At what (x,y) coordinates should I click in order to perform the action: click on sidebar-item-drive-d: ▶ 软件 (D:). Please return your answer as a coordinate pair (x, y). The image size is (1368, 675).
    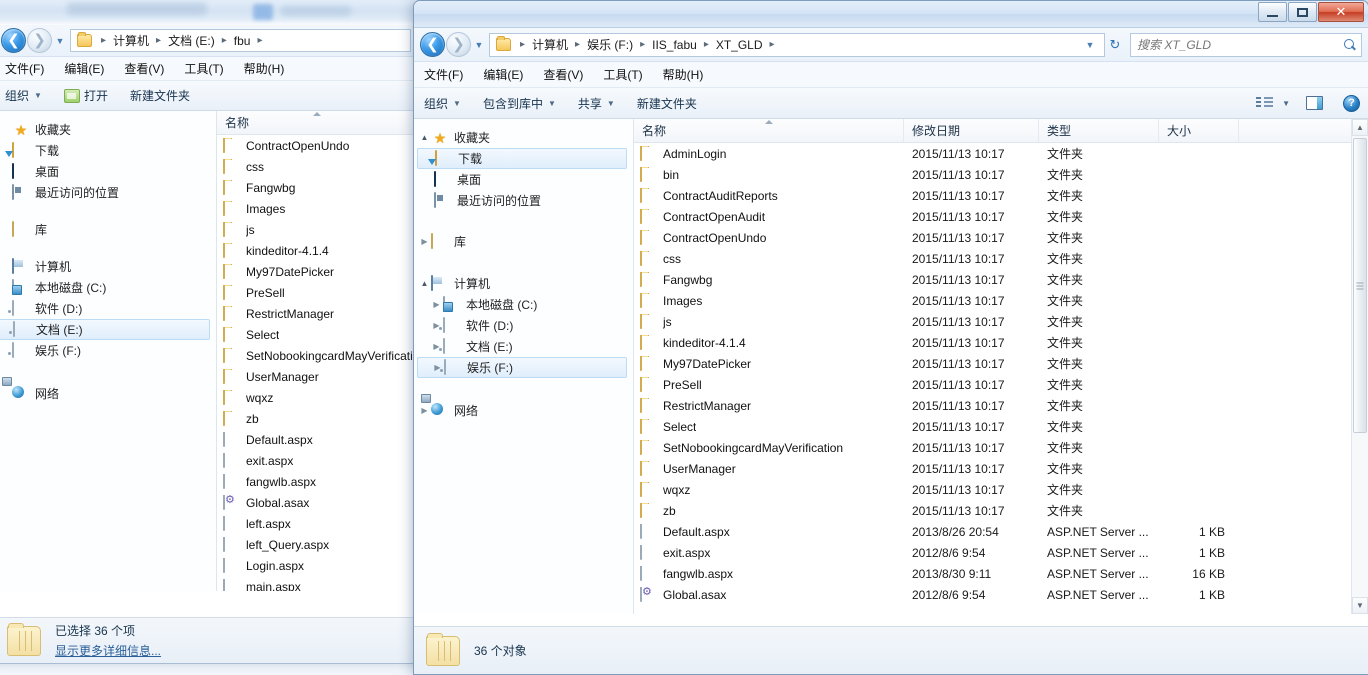
    Looking at the image, I should click on (523, 325).